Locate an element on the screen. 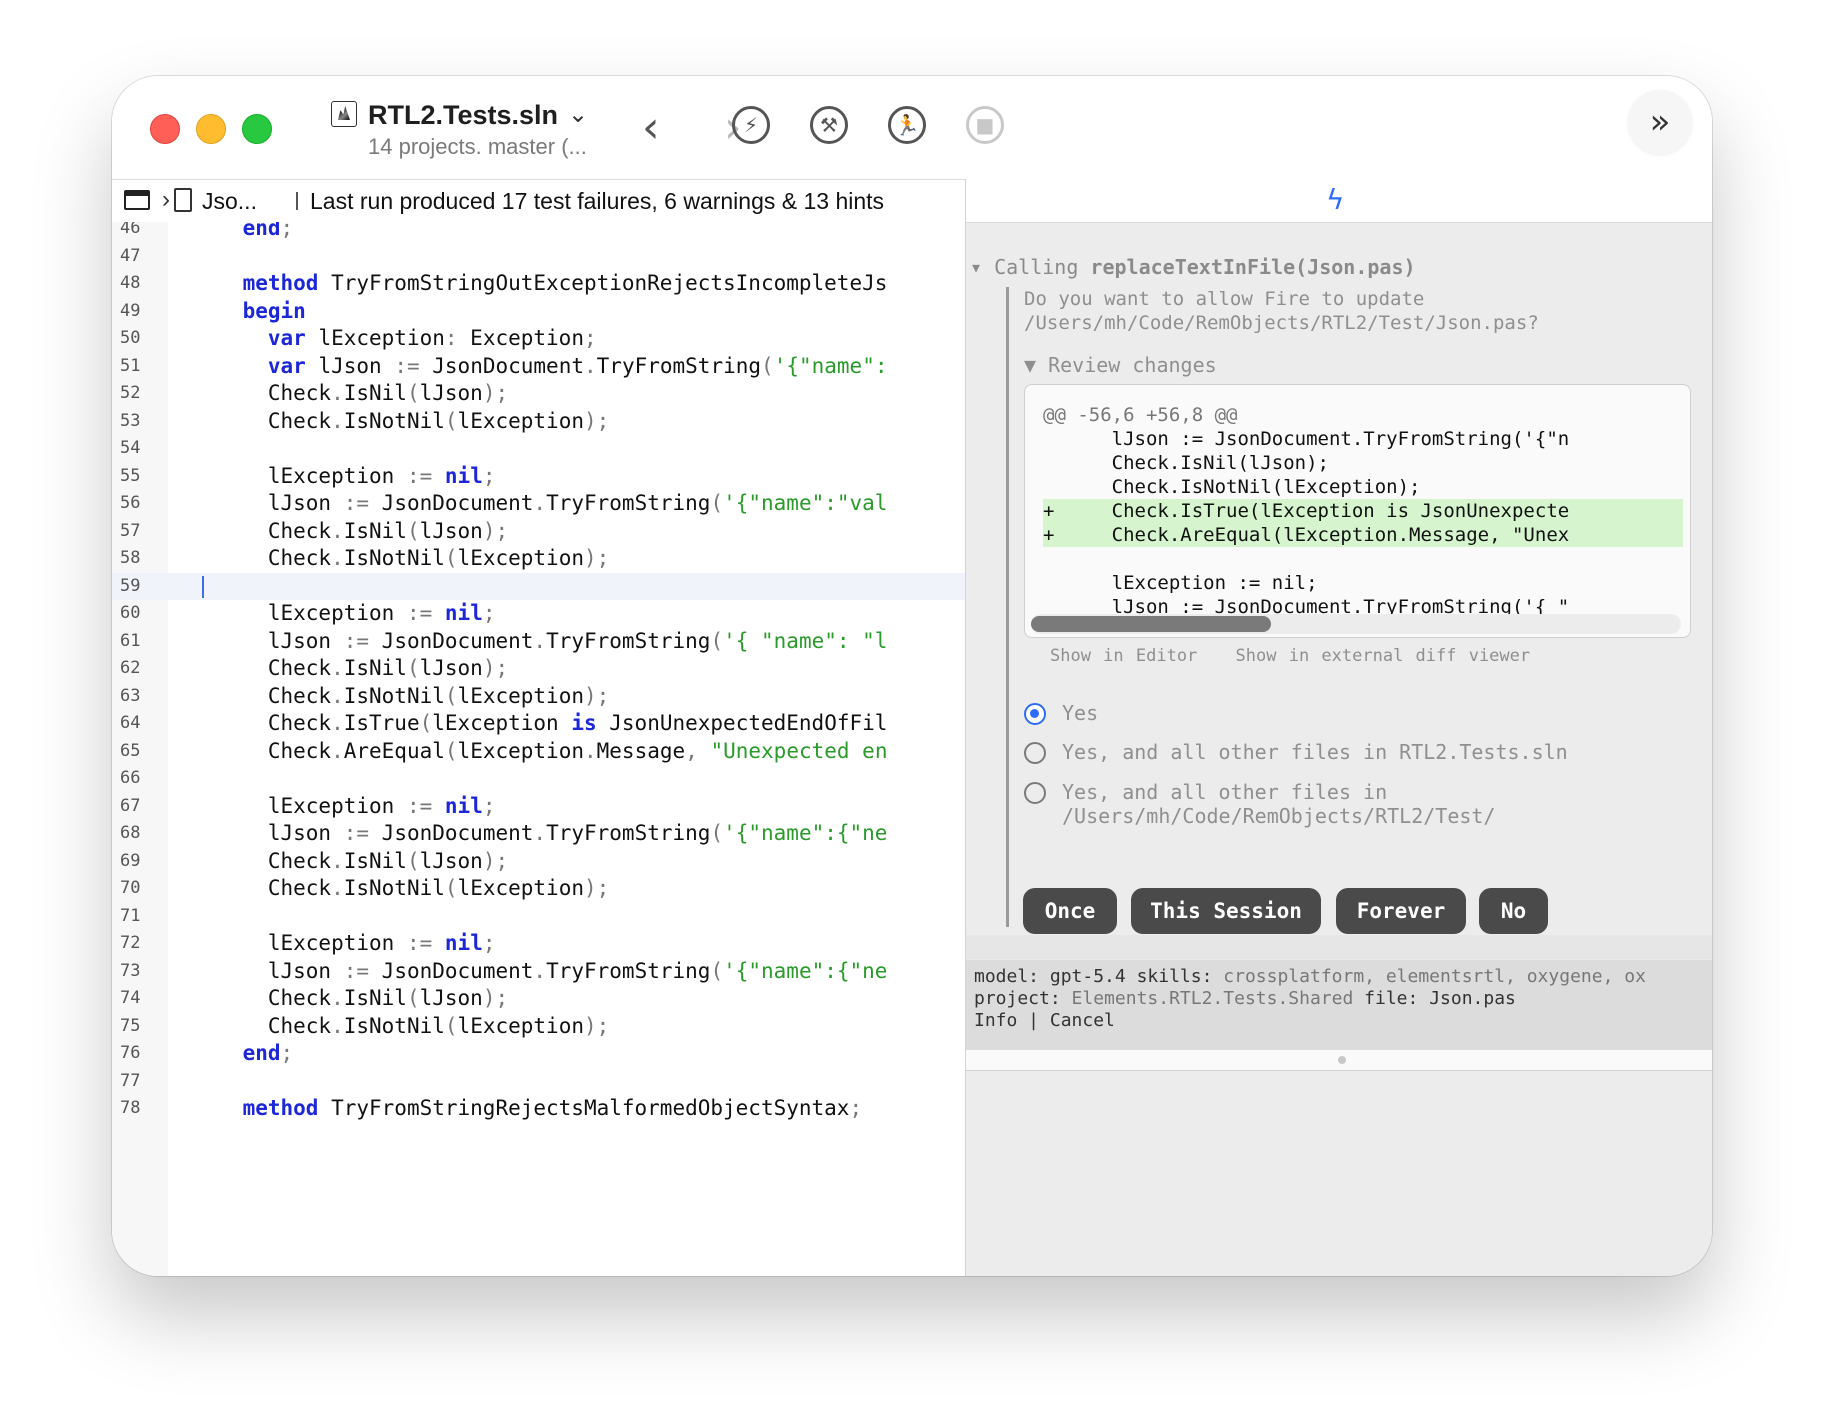 This screenshot has height=1424, width=1824. code-line: 59 is located at coordinates (538, 586).